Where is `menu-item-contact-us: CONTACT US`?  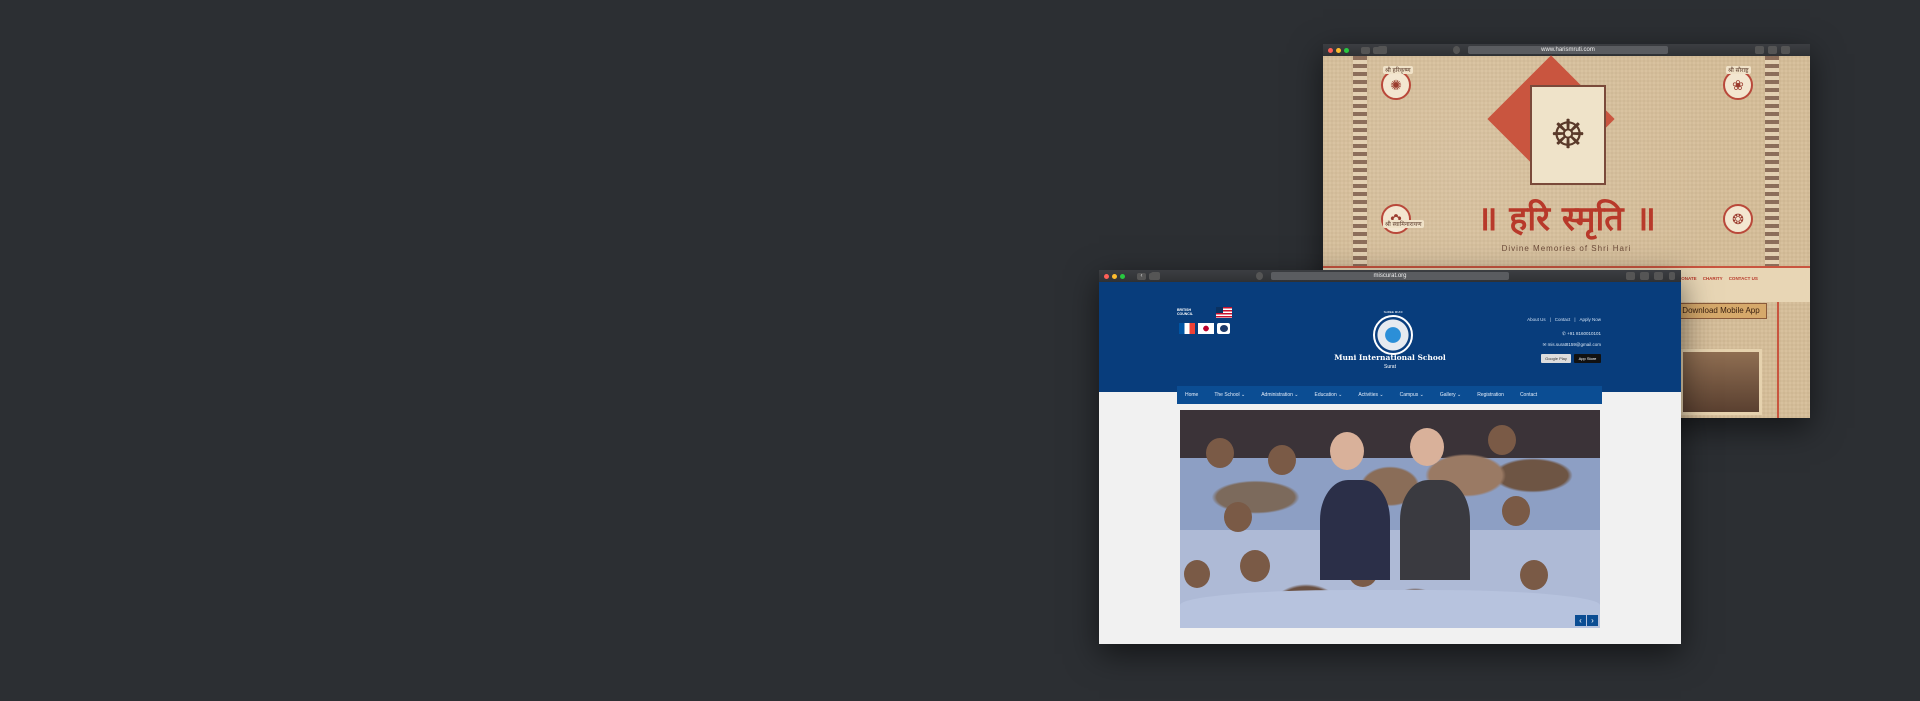 menu-item-contact-us: CONTACT US is located at coordinates (1743, 278).